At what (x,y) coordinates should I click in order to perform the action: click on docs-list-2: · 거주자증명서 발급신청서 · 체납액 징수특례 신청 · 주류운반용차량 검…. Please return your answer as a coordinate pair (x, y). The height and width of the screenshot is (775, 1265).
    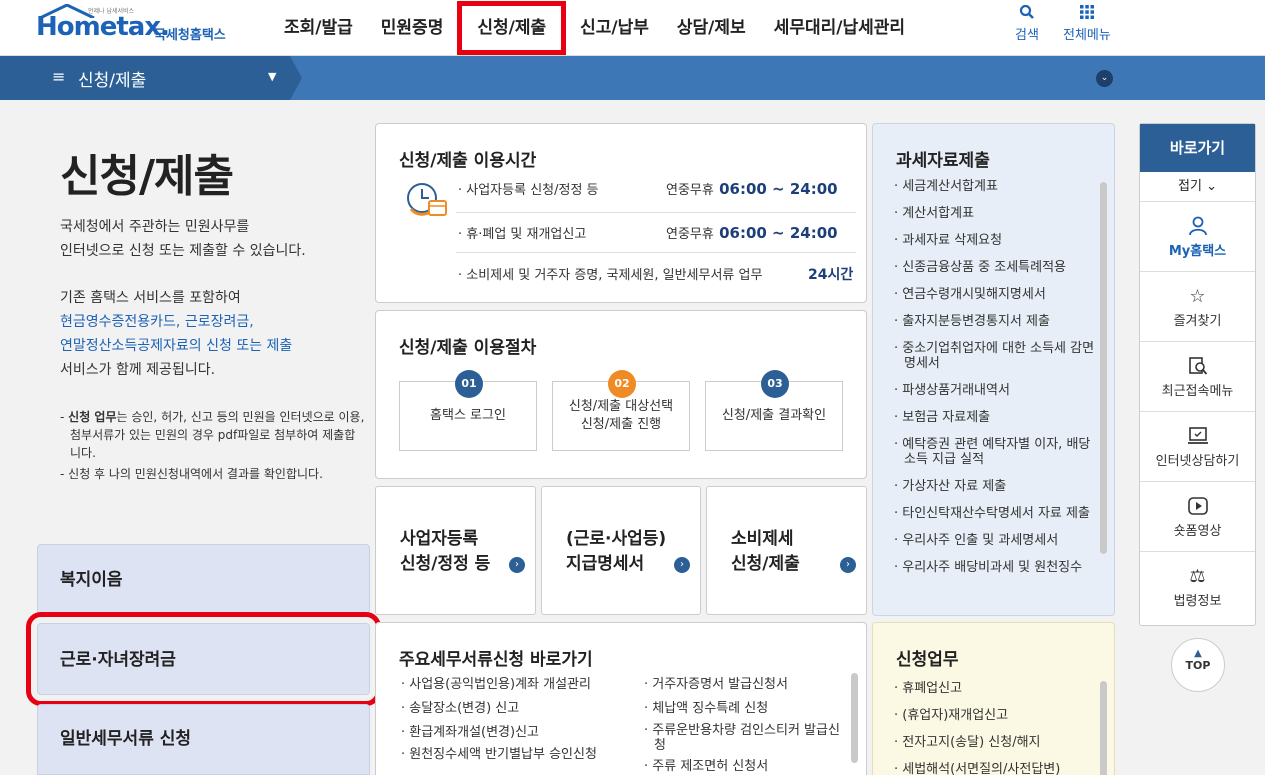
    Looking at the image, I should click on (744, 725).